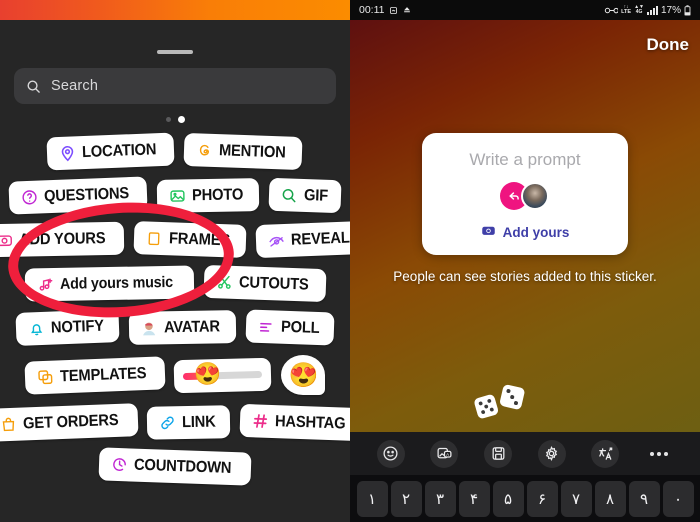  I want to click on sticker-row: NOTIFY AVATAR POLL, so click(175, 327).